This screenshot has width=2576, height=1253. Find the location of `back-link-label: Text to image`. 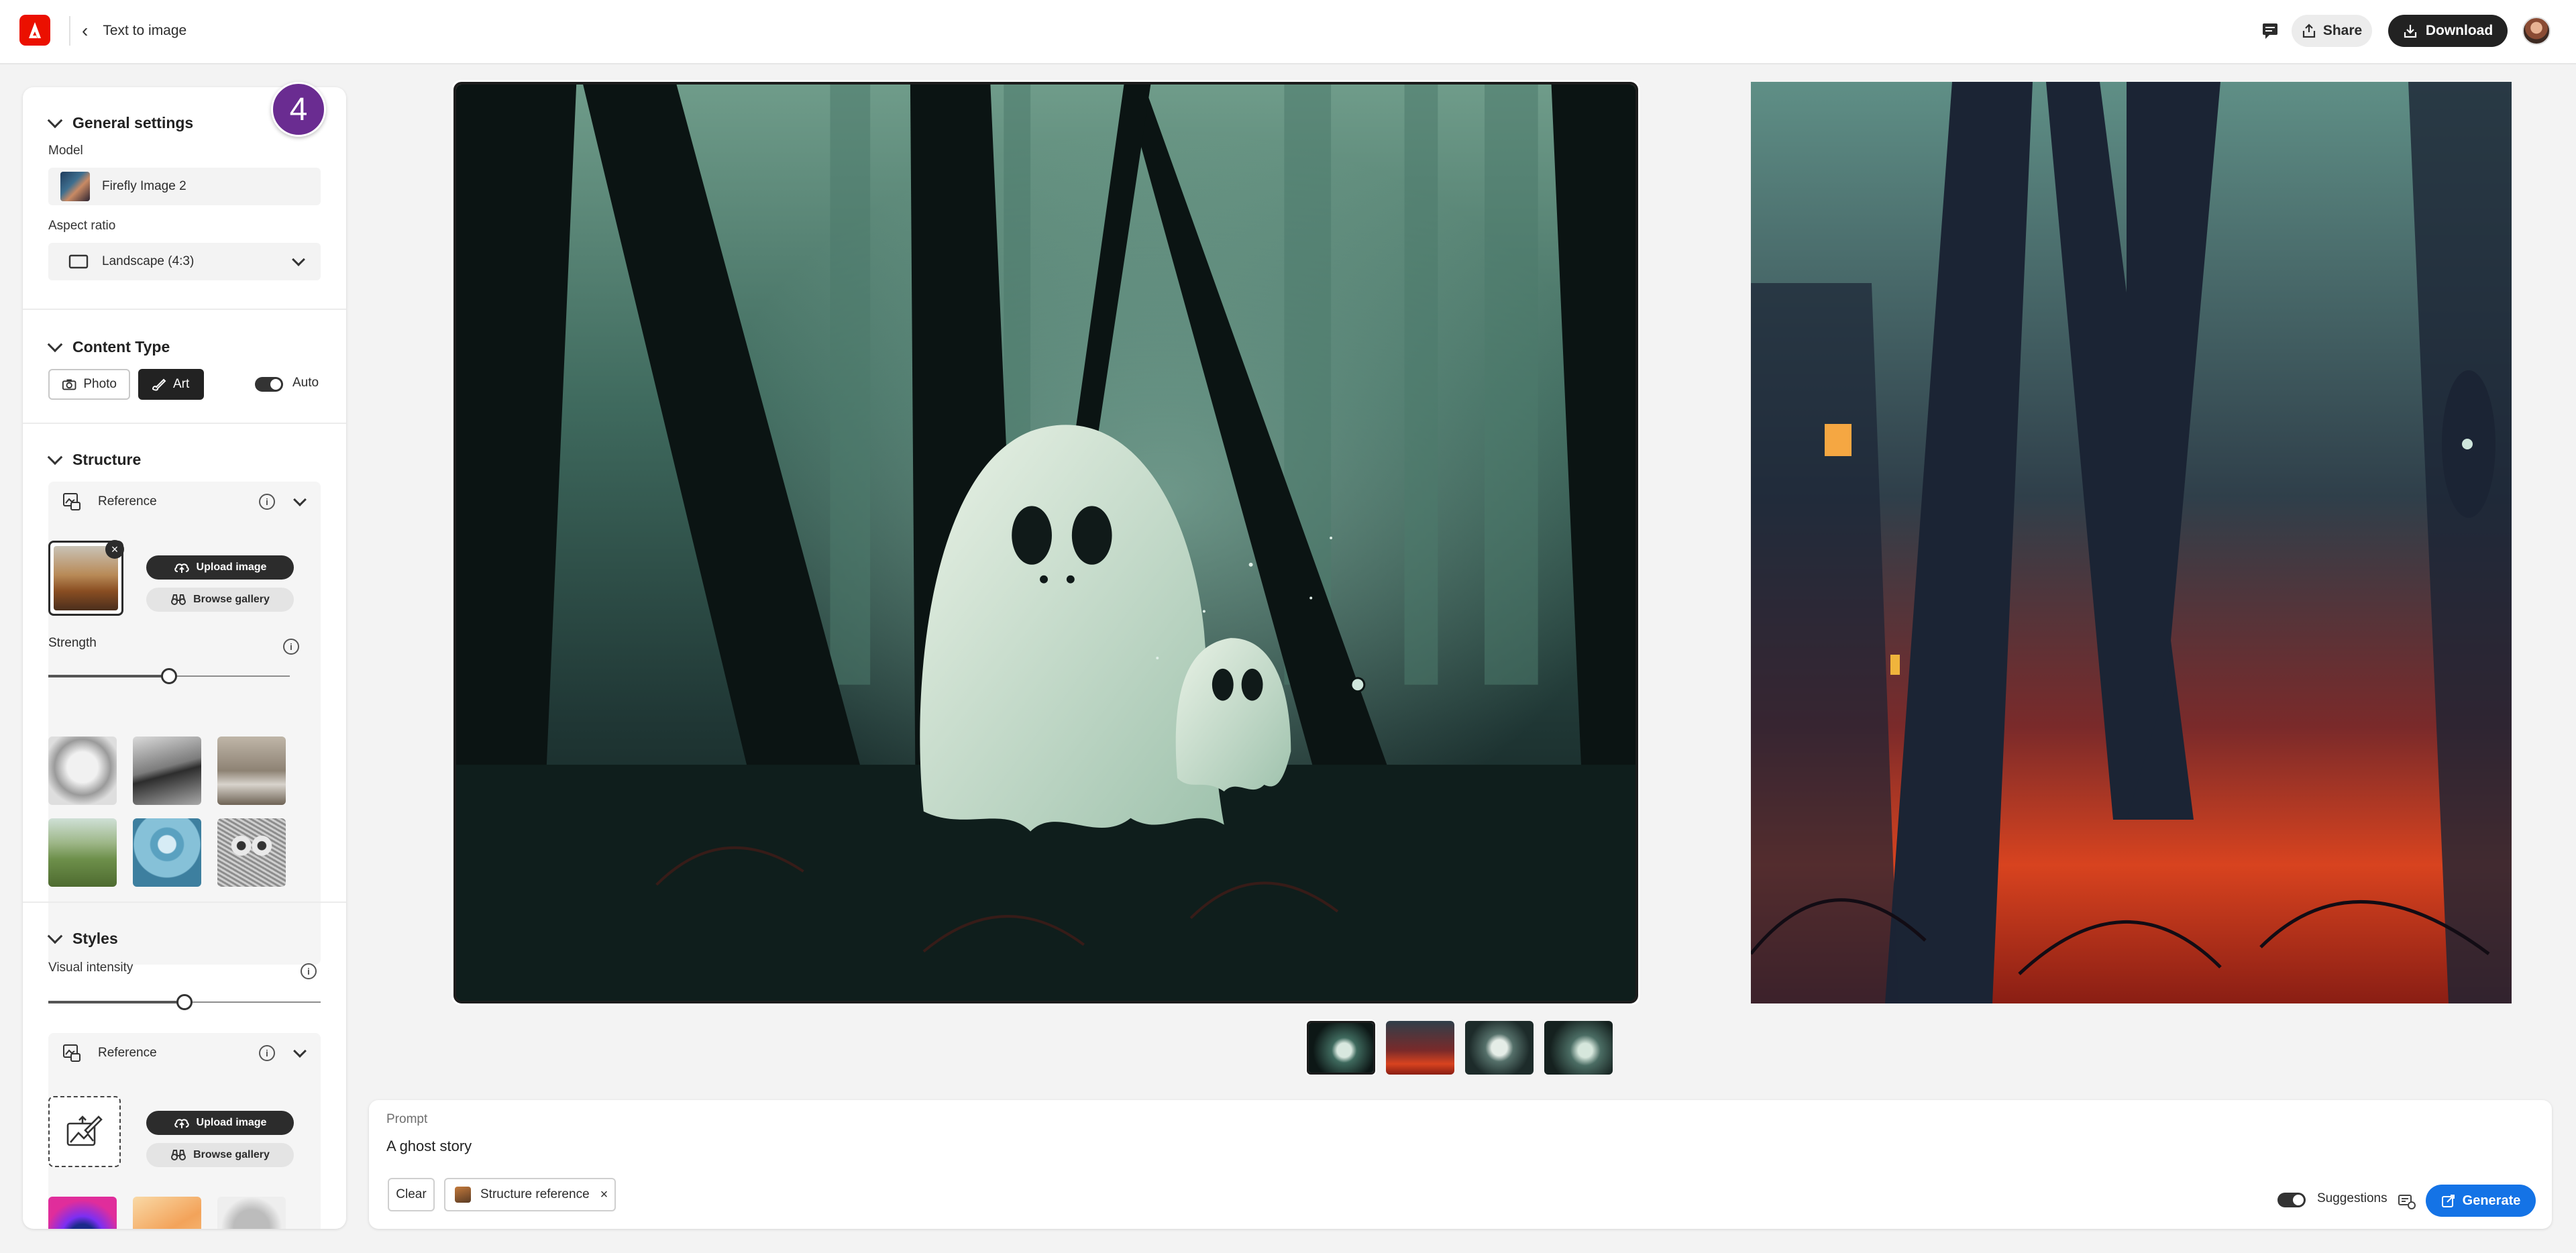

back-link-label: Text to image is located at coordinates (145, 30).